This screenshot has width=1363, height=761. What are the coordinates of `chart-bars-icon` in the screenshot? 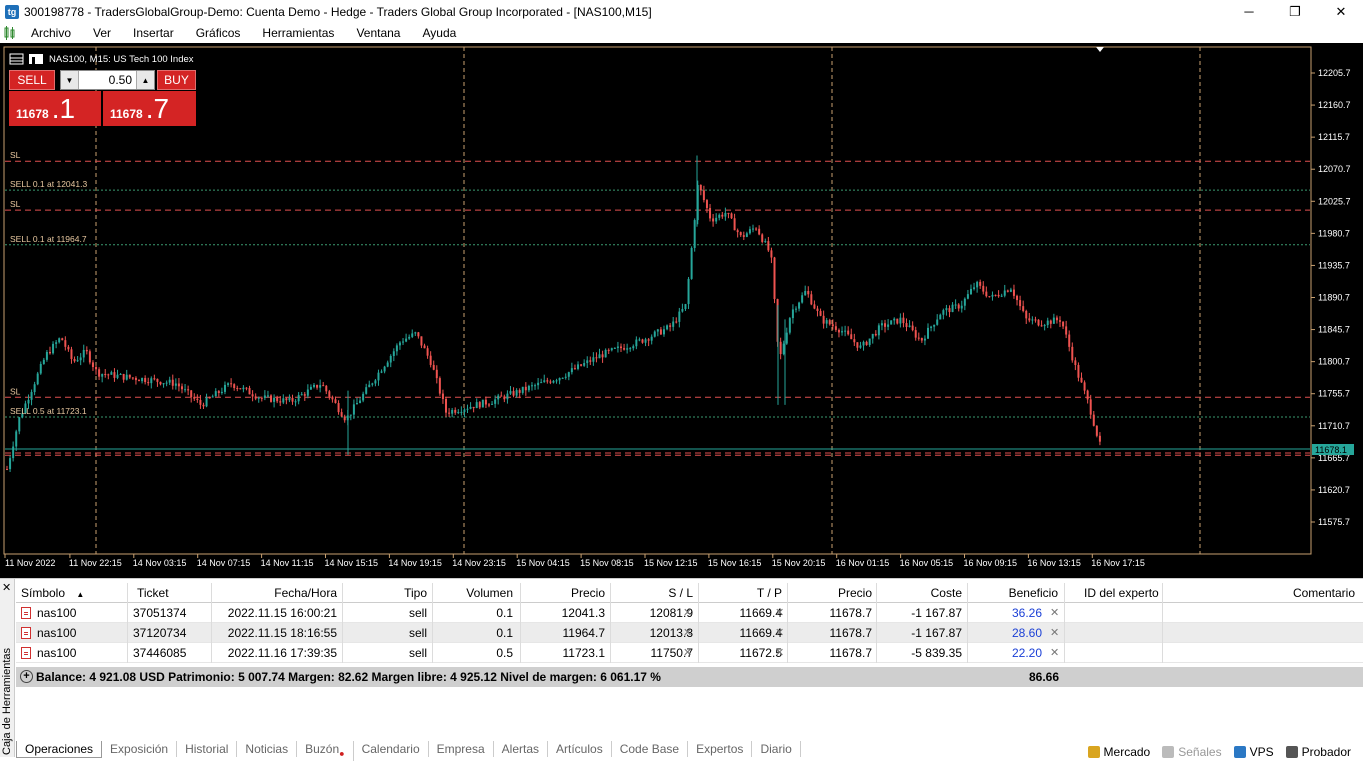 It's located at (10, 33).